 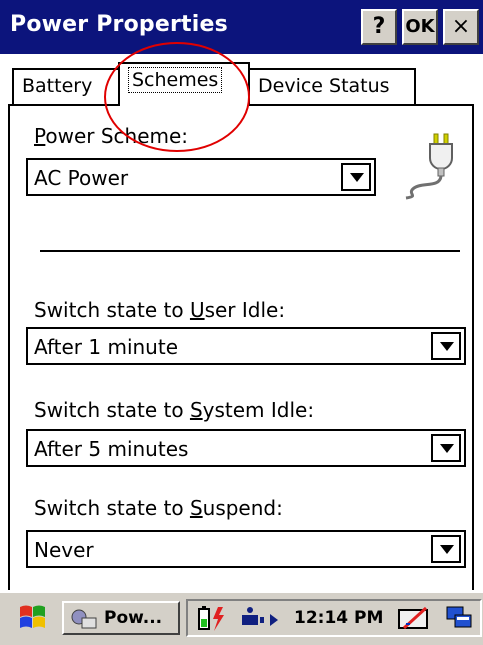 I want to click on tab-device-status: Device Status, so click(x=332, y=86).